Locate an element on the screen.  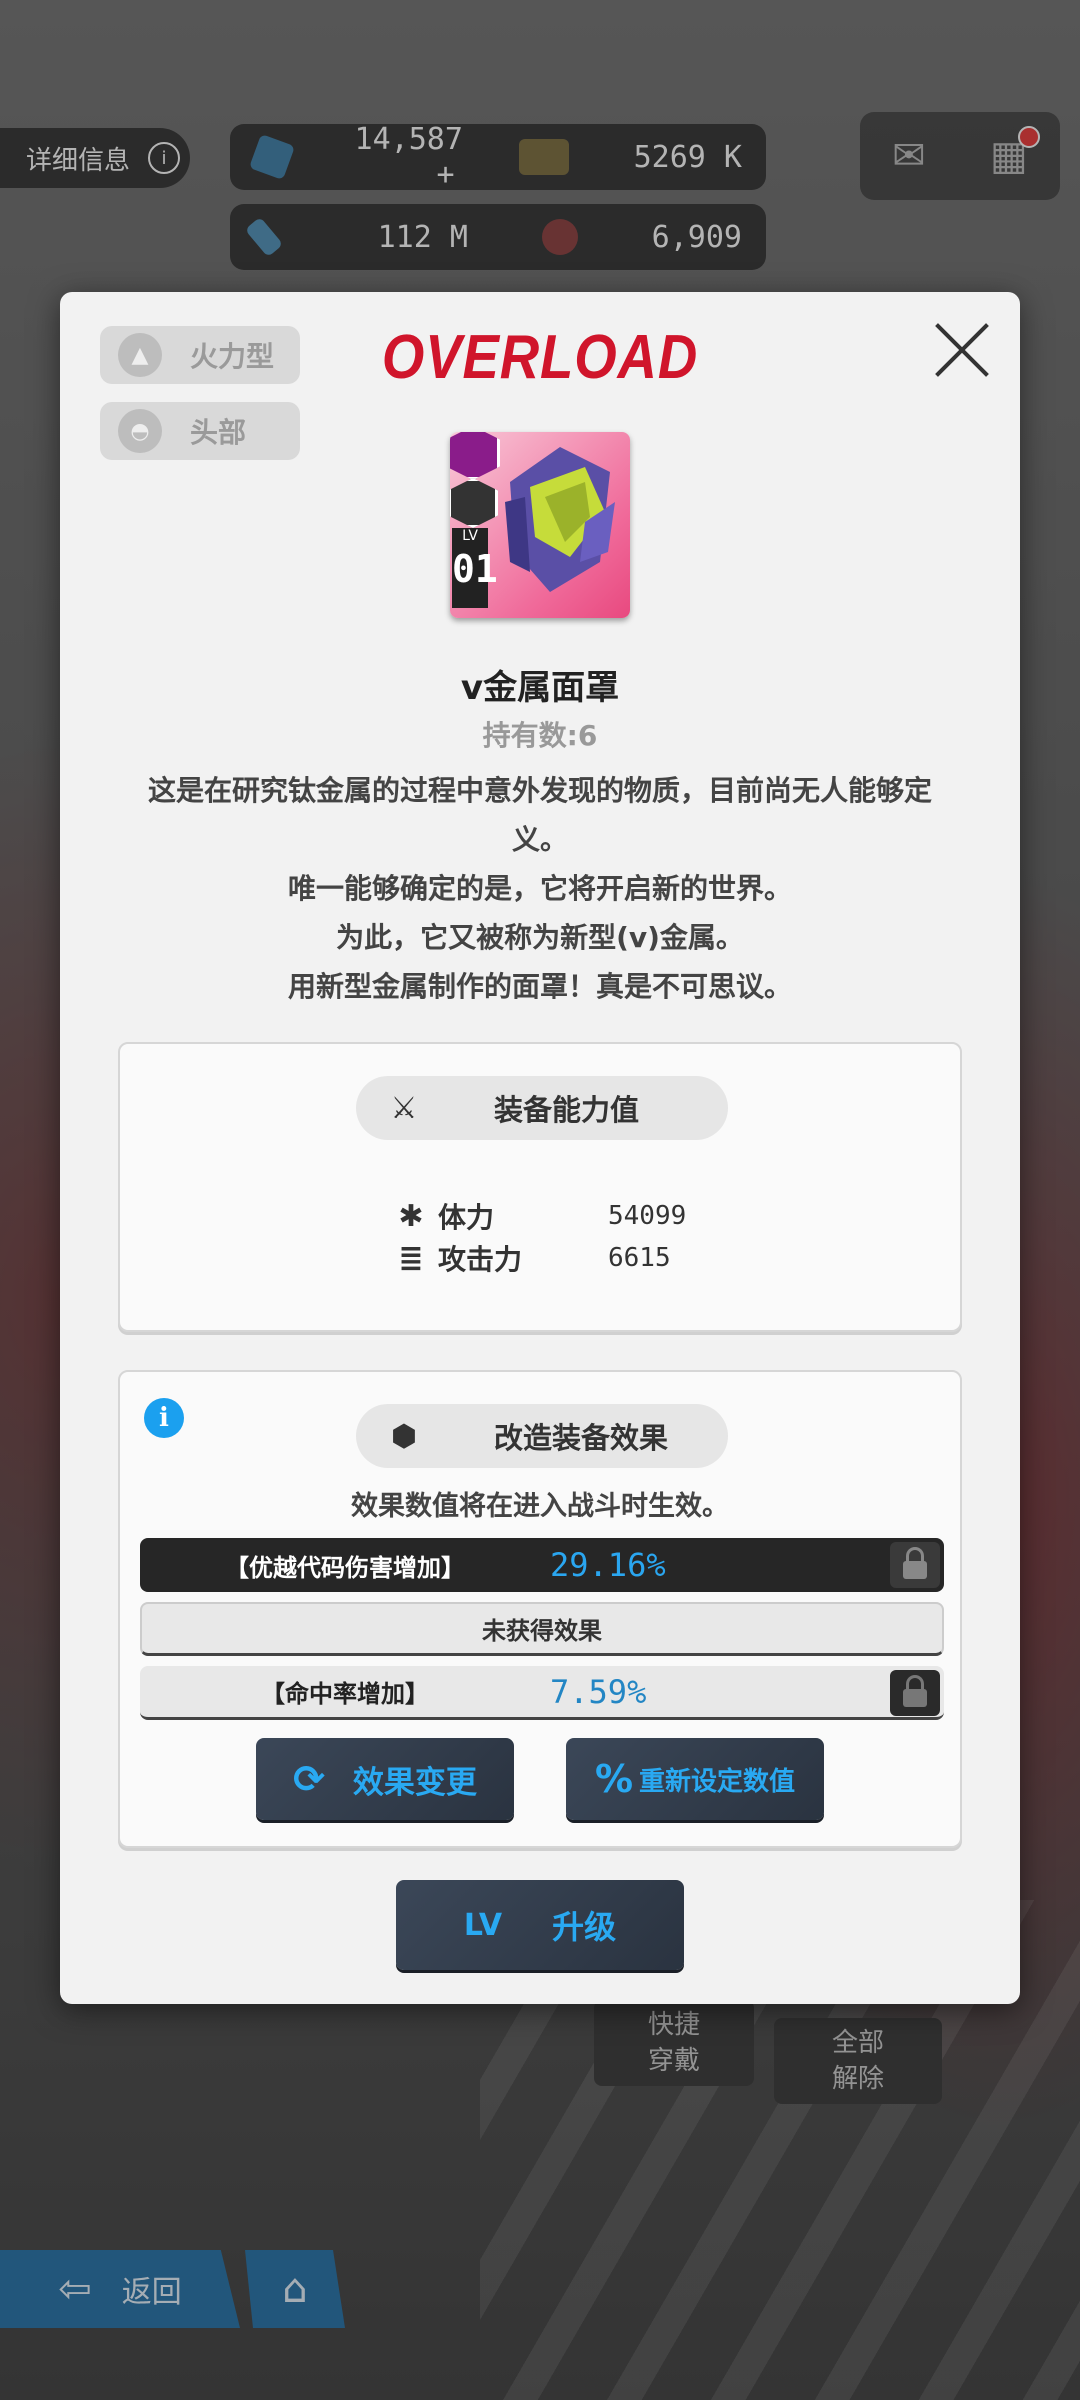
effect-name: 【优越代码伤害增加】 is located at coordinates (345, 1567).